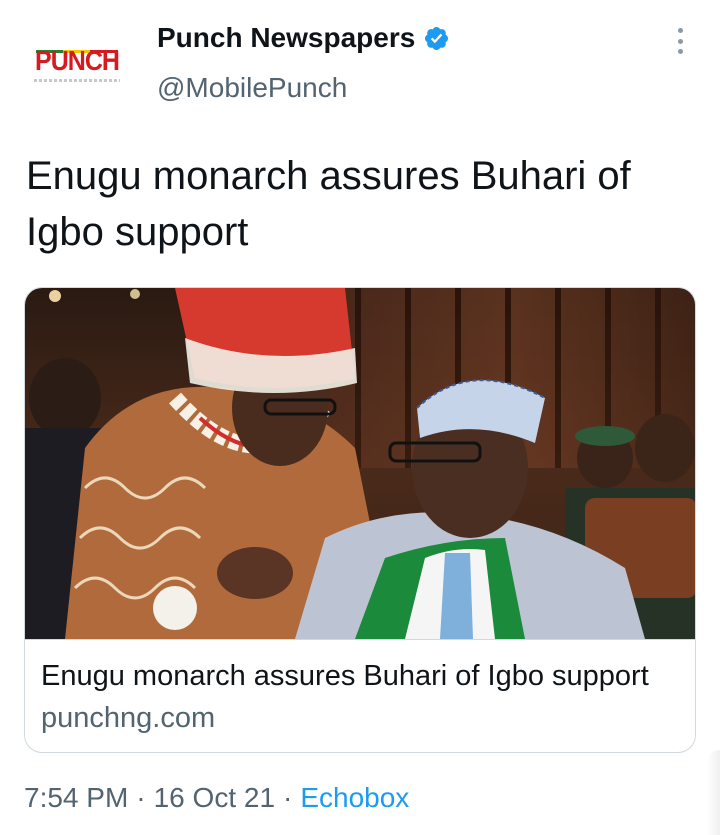 The image size is (720, 835). Describe the element at coordinates (77, 80) in the screenshot. I see `logo-tagline` at that location.